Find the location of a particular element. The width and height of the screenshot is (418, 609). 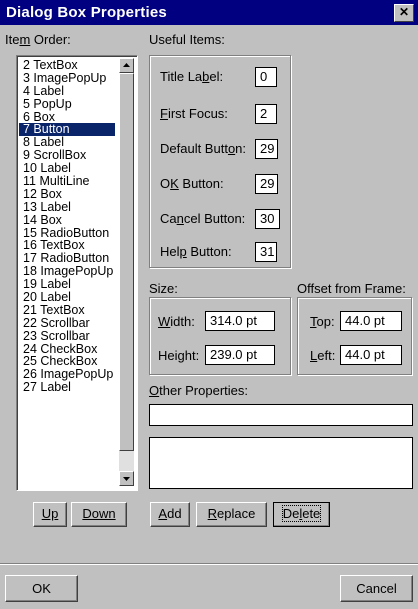

window-title: Dialog Box Properties is located at coordinates (86, 12).